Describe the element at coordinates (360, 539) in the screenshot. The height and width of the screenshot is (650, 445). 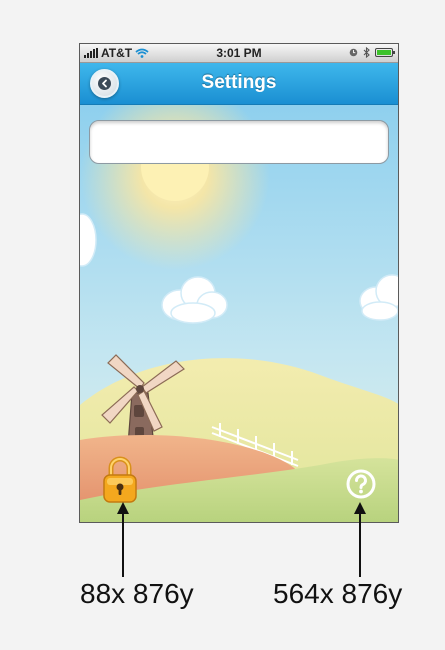
I see `help-arrow` at that location.